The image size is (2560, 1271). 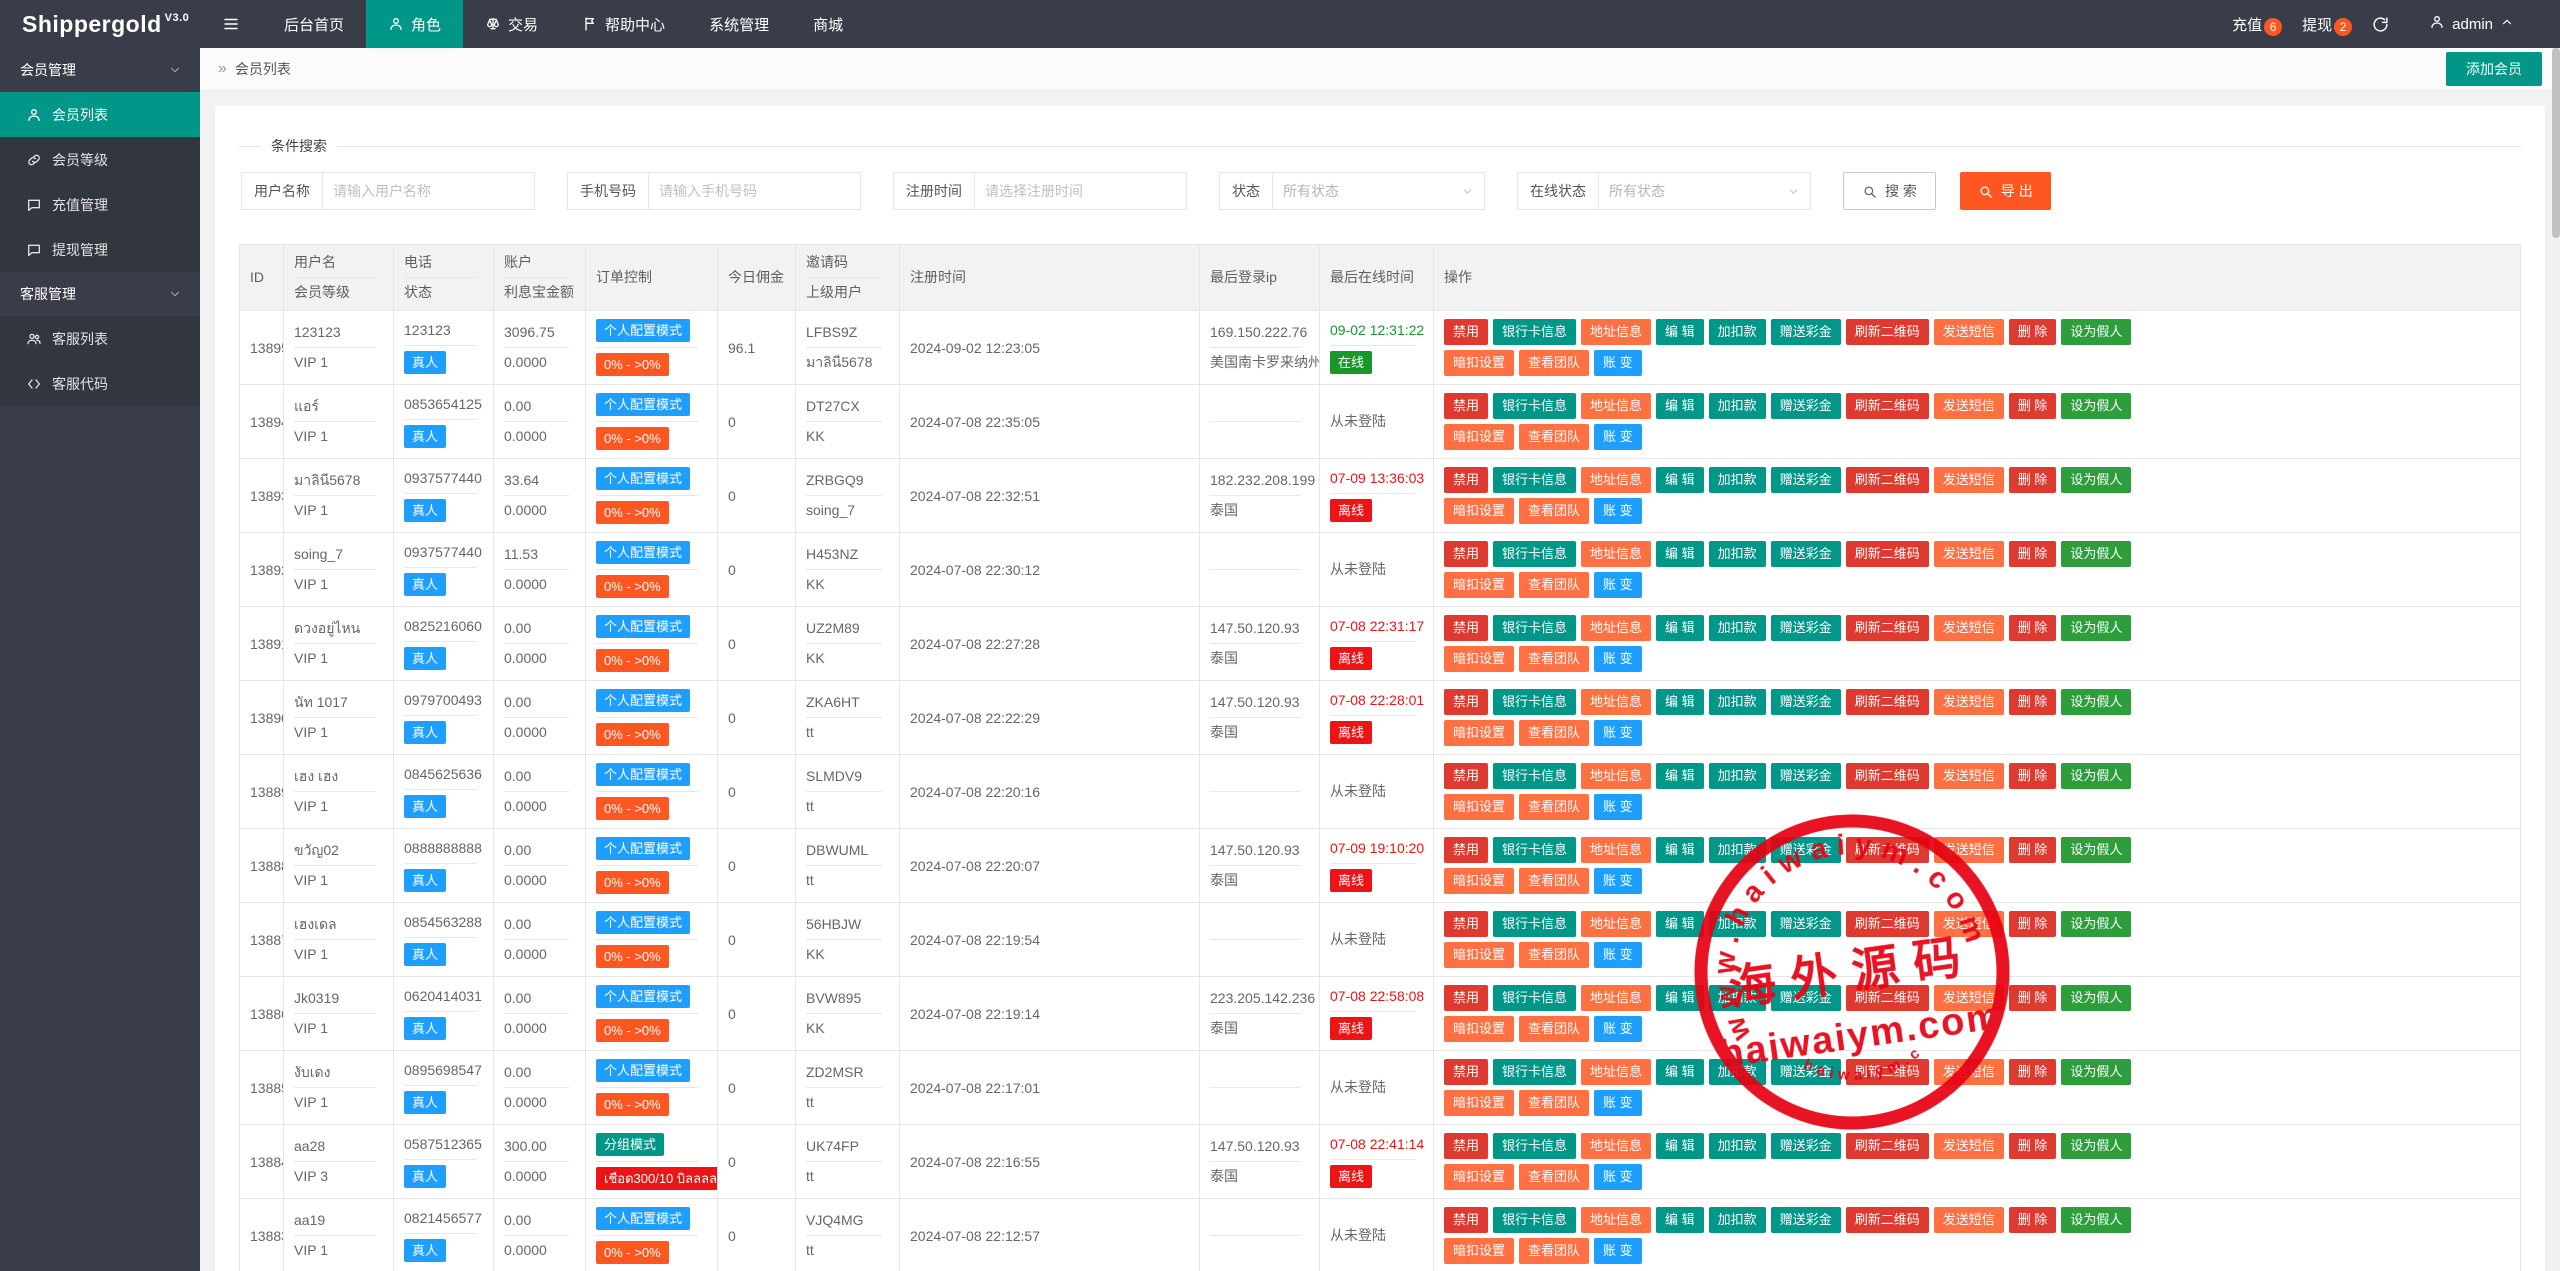 What do you see at coordinates (100, 70) in the screenshot?
I see `sidebar-section-1: 会员管理` at bounding box center [100, 70].